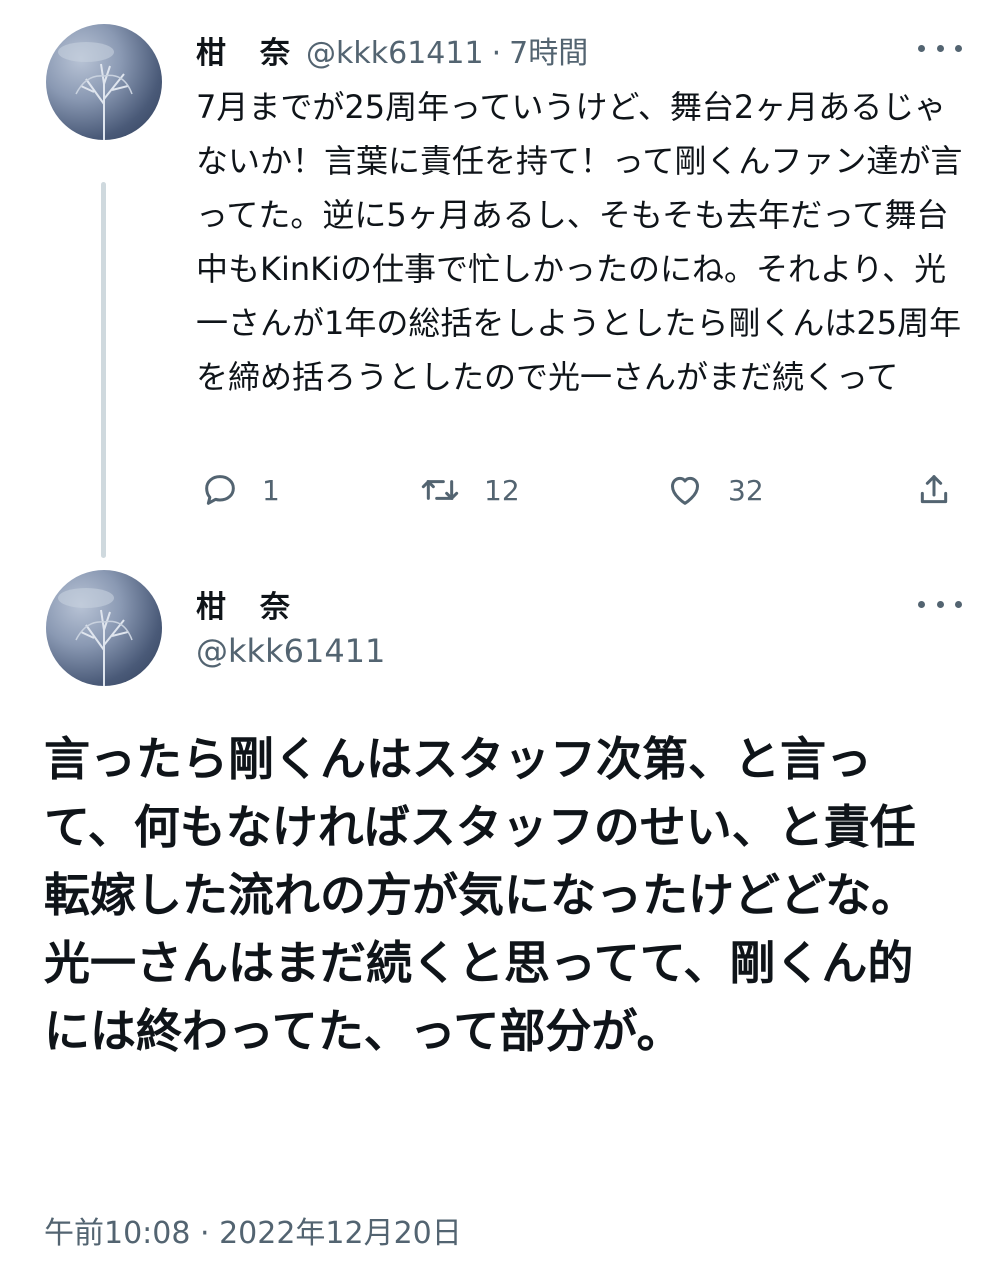  I want to click on reply-button: 1, so click(240, 490).